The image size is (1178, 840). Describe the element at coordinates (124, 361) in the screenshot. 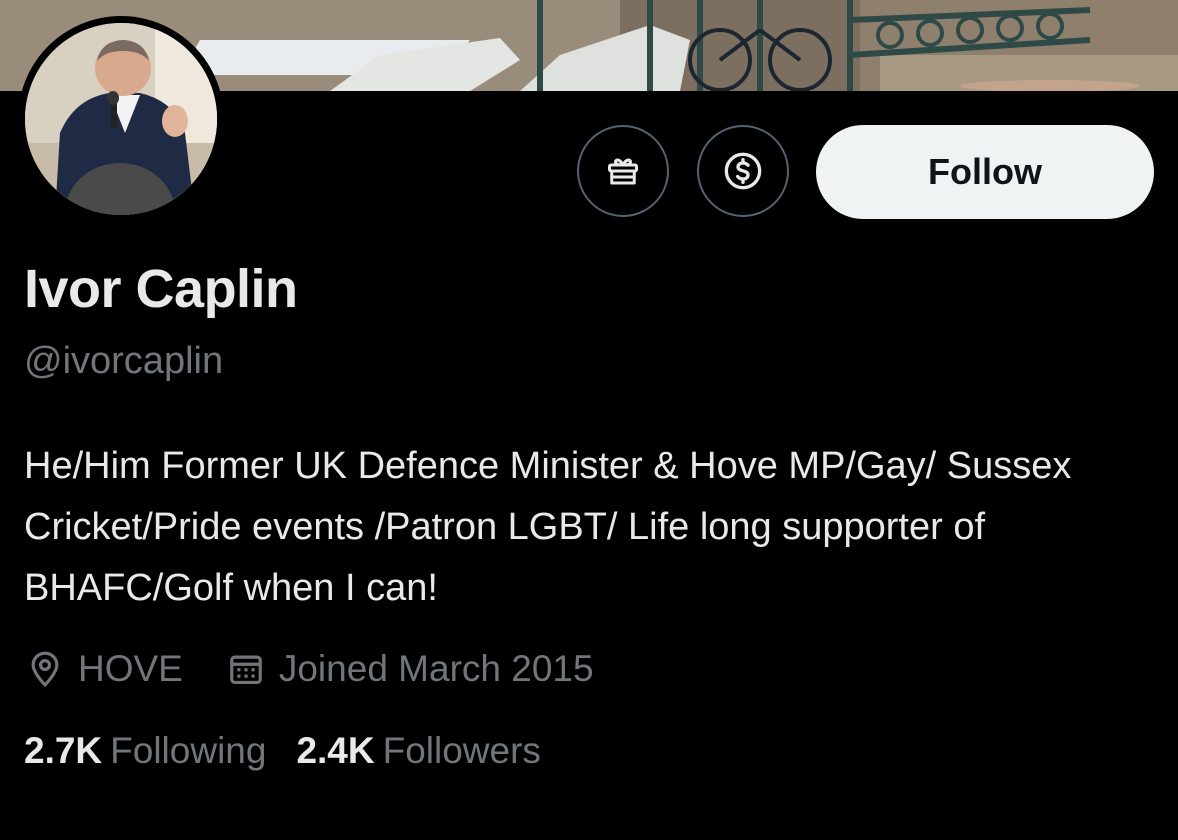

I see `profile-handle: @ivorcaplin` at that location.